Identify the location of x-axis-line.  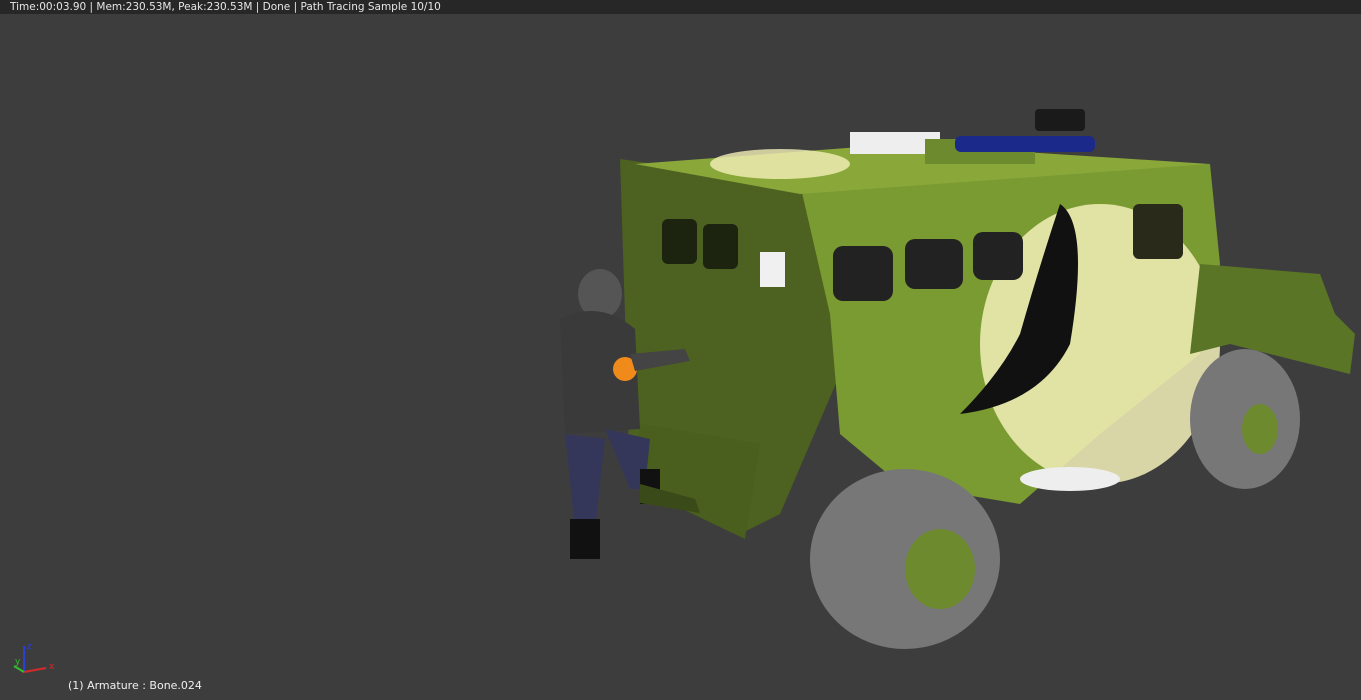
(35, 670).